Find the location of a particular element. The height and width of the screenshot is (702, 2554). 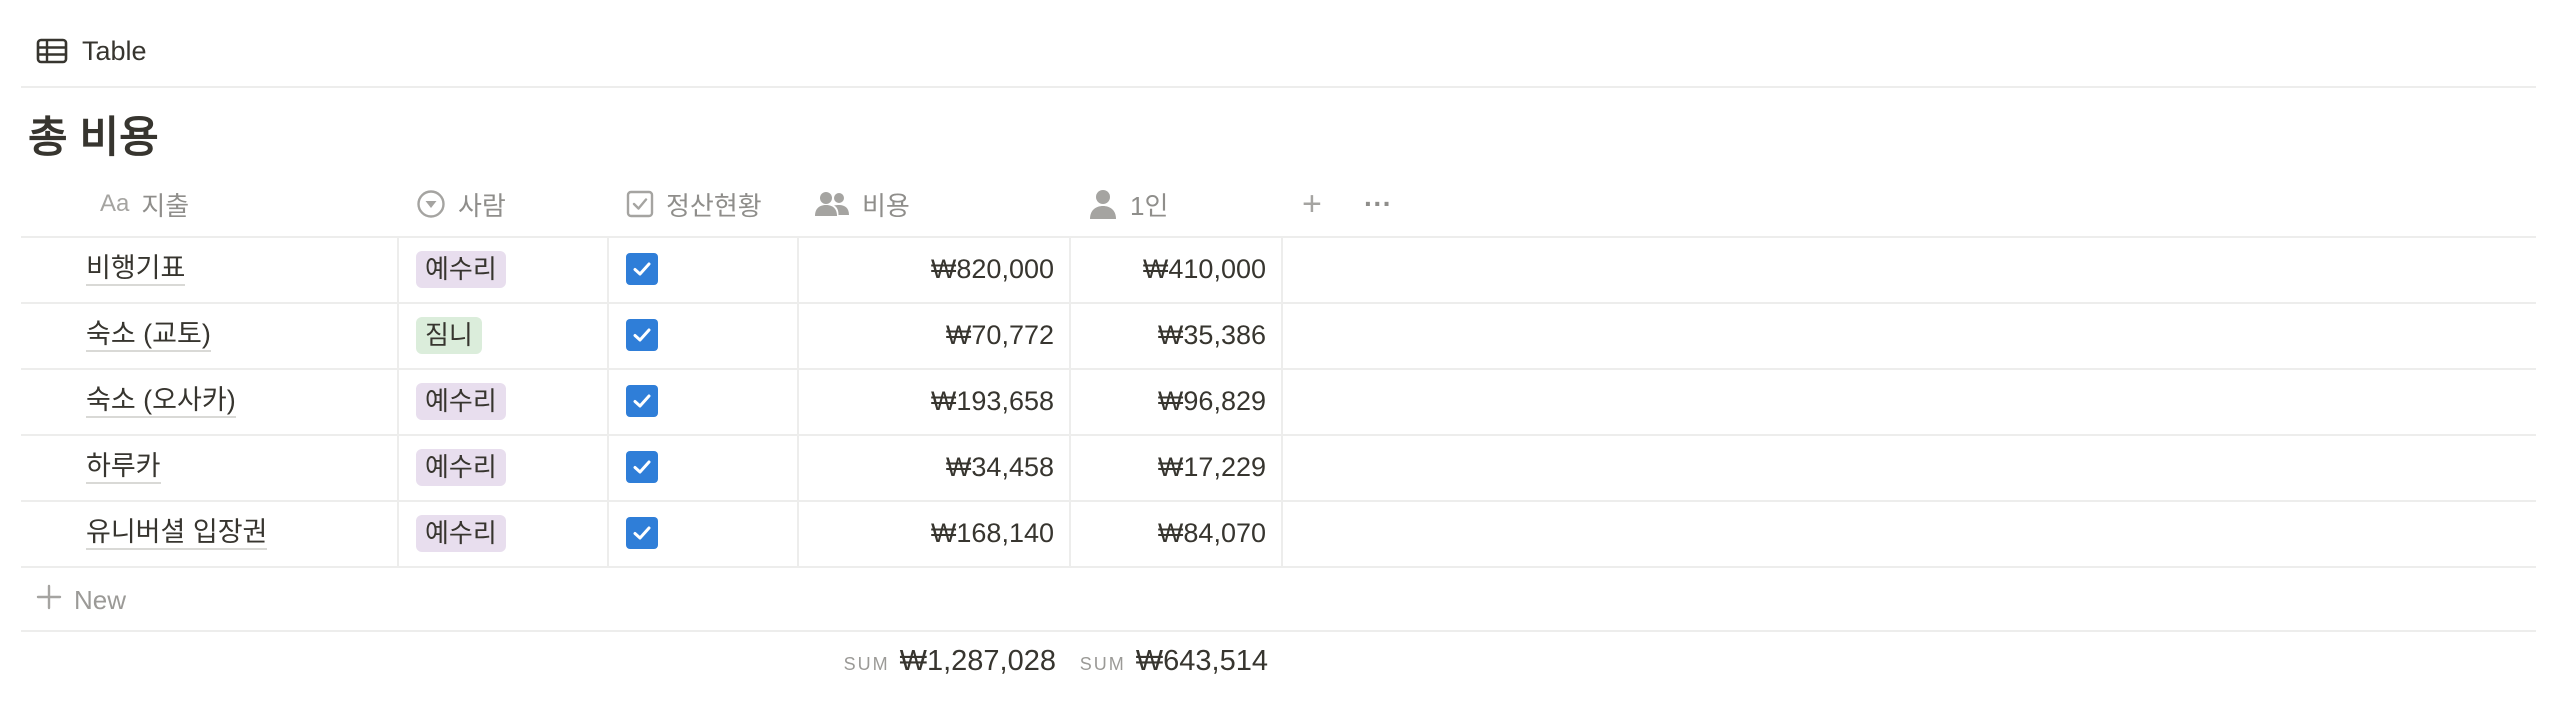

per-person-value: ₩17,229 is located at coordinates (1211, 466).